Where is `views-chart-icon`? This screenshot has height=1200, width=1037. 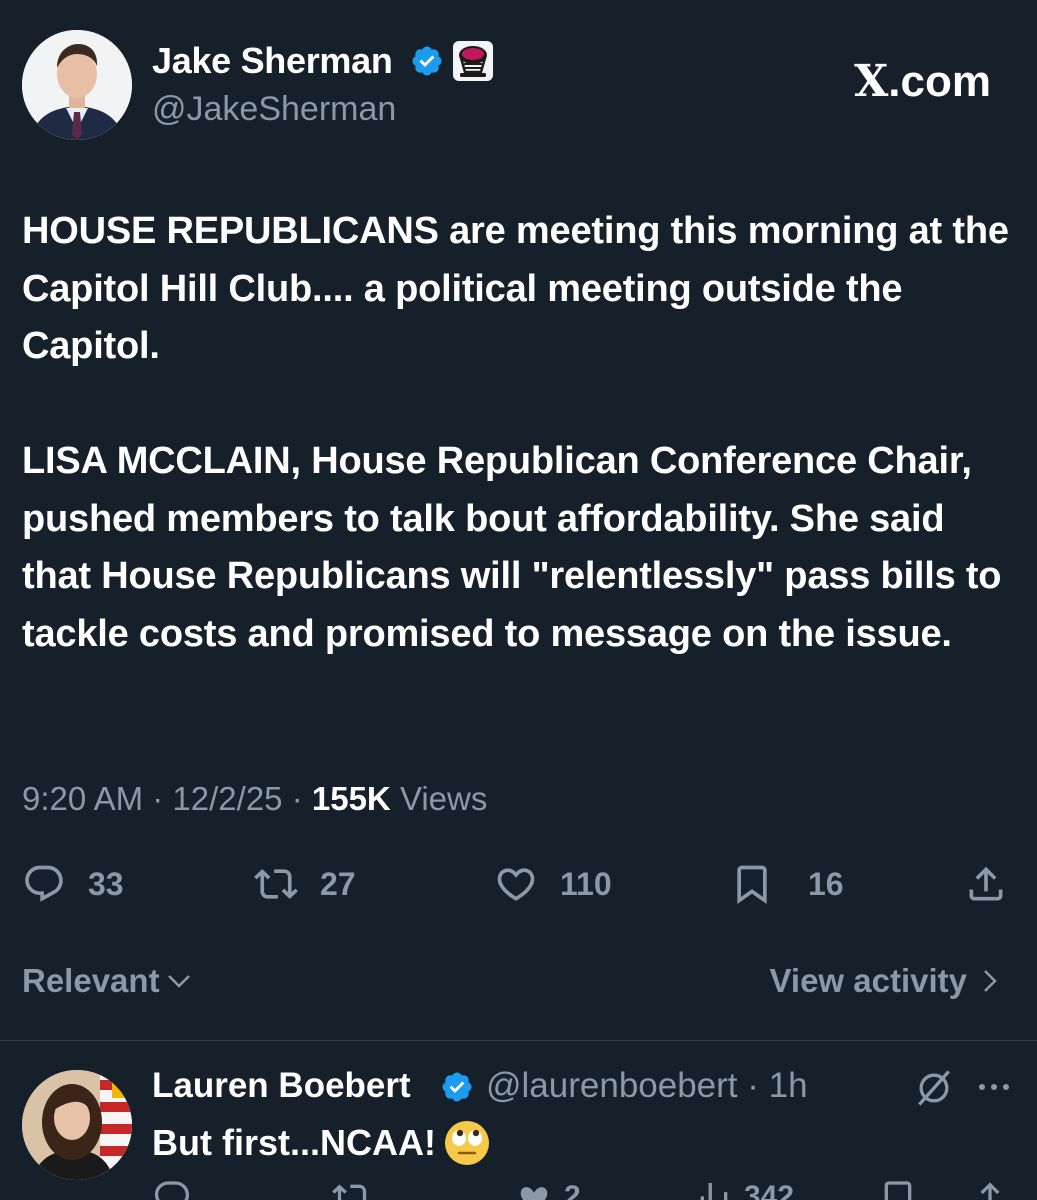
views-chart-icon is located at coordinates (714, 1191).